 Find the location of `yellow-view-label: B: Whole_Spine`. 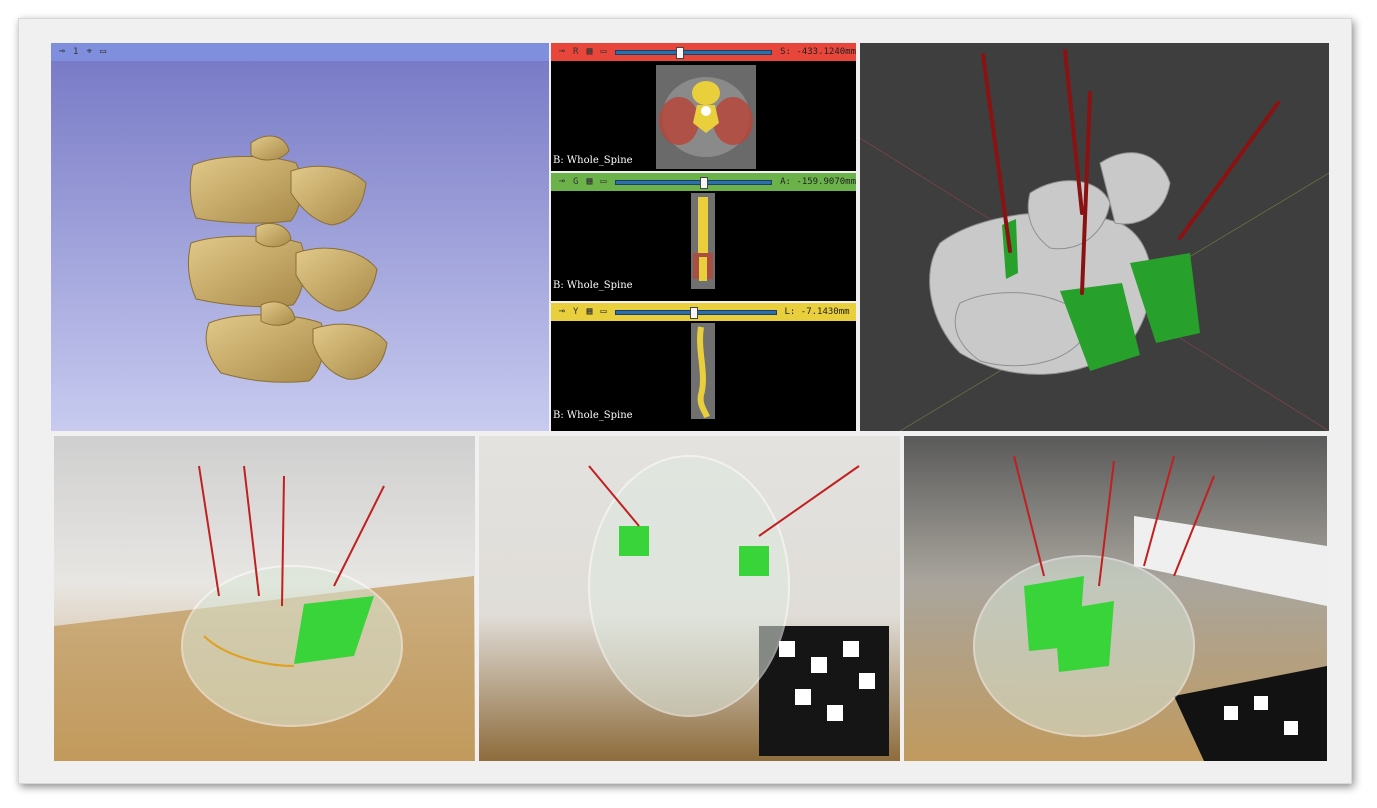

yellow-view-label: B: Whole_Spine is located at coordinates (593, 415).